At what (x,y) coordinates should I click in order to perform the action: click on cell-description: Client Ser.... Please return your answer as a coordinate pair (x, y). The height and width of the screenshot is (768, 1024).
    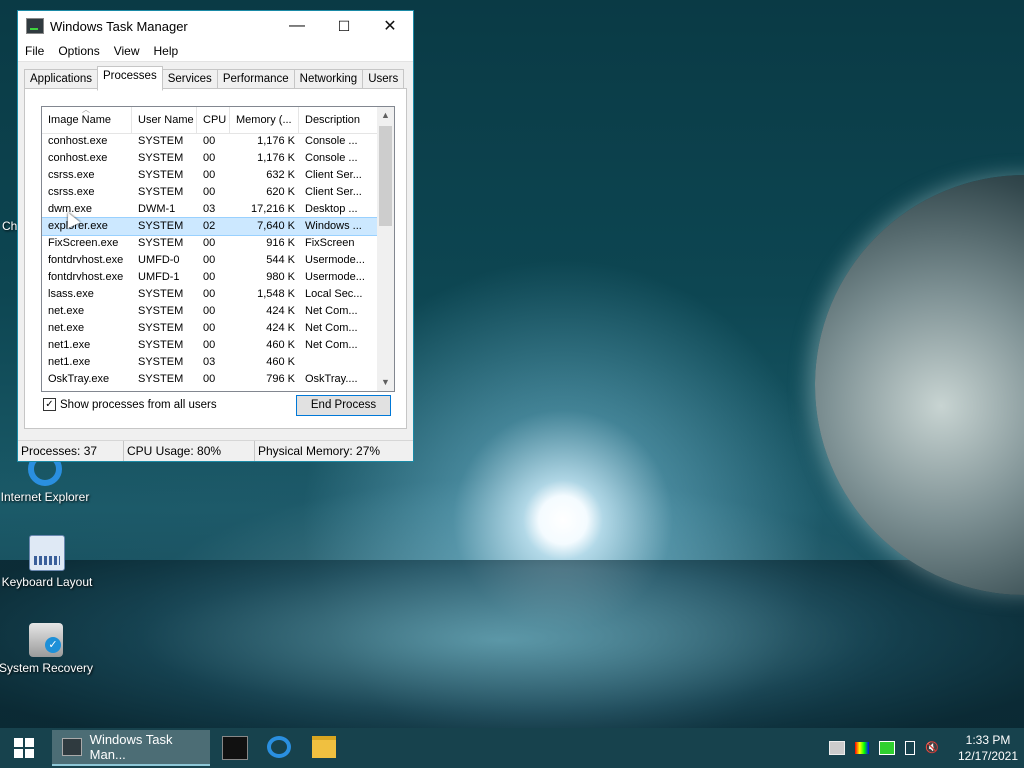
    Looking at the image, I should click on (333, 192).